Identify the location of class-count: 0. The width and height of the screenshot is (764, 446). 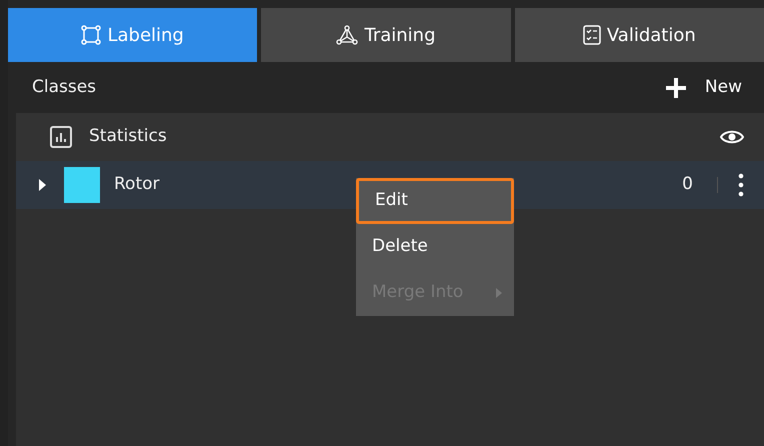
(687, 184).